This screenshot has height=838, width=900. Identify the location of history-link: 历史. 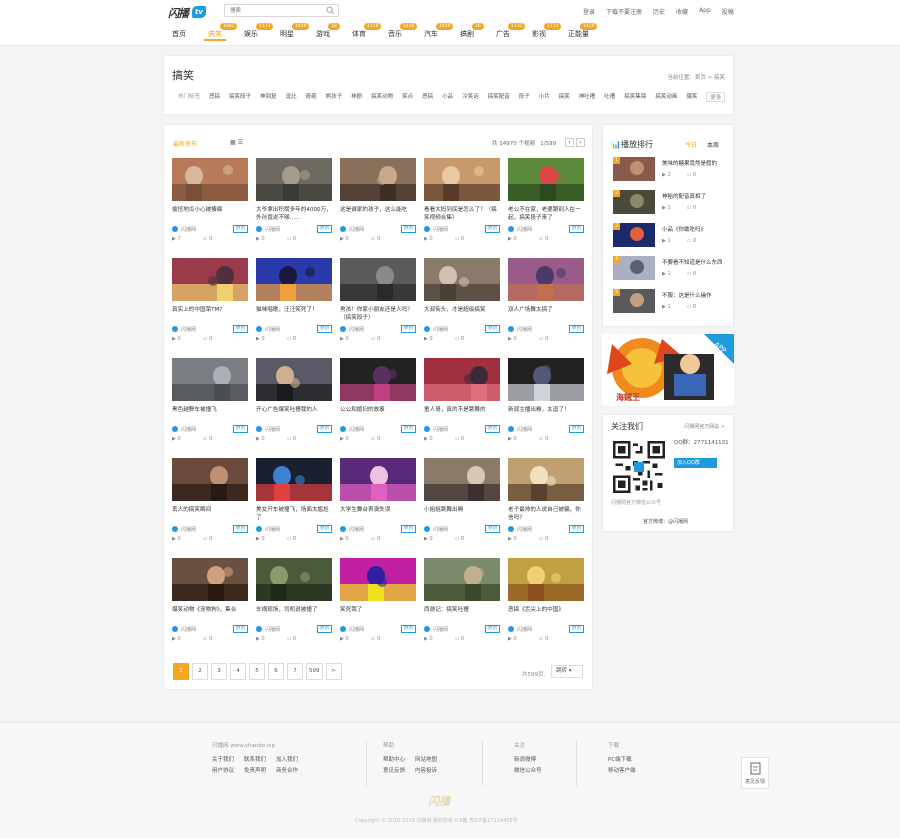
(659, 11).